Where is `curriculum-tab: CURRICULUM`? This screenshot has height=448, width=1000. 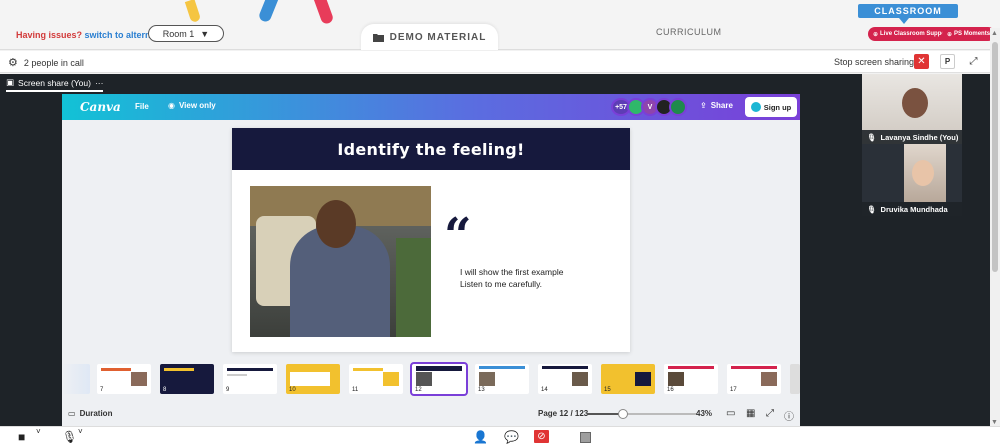 curriculum-tab: CURRICULUM is located at coordinates (689, 32).